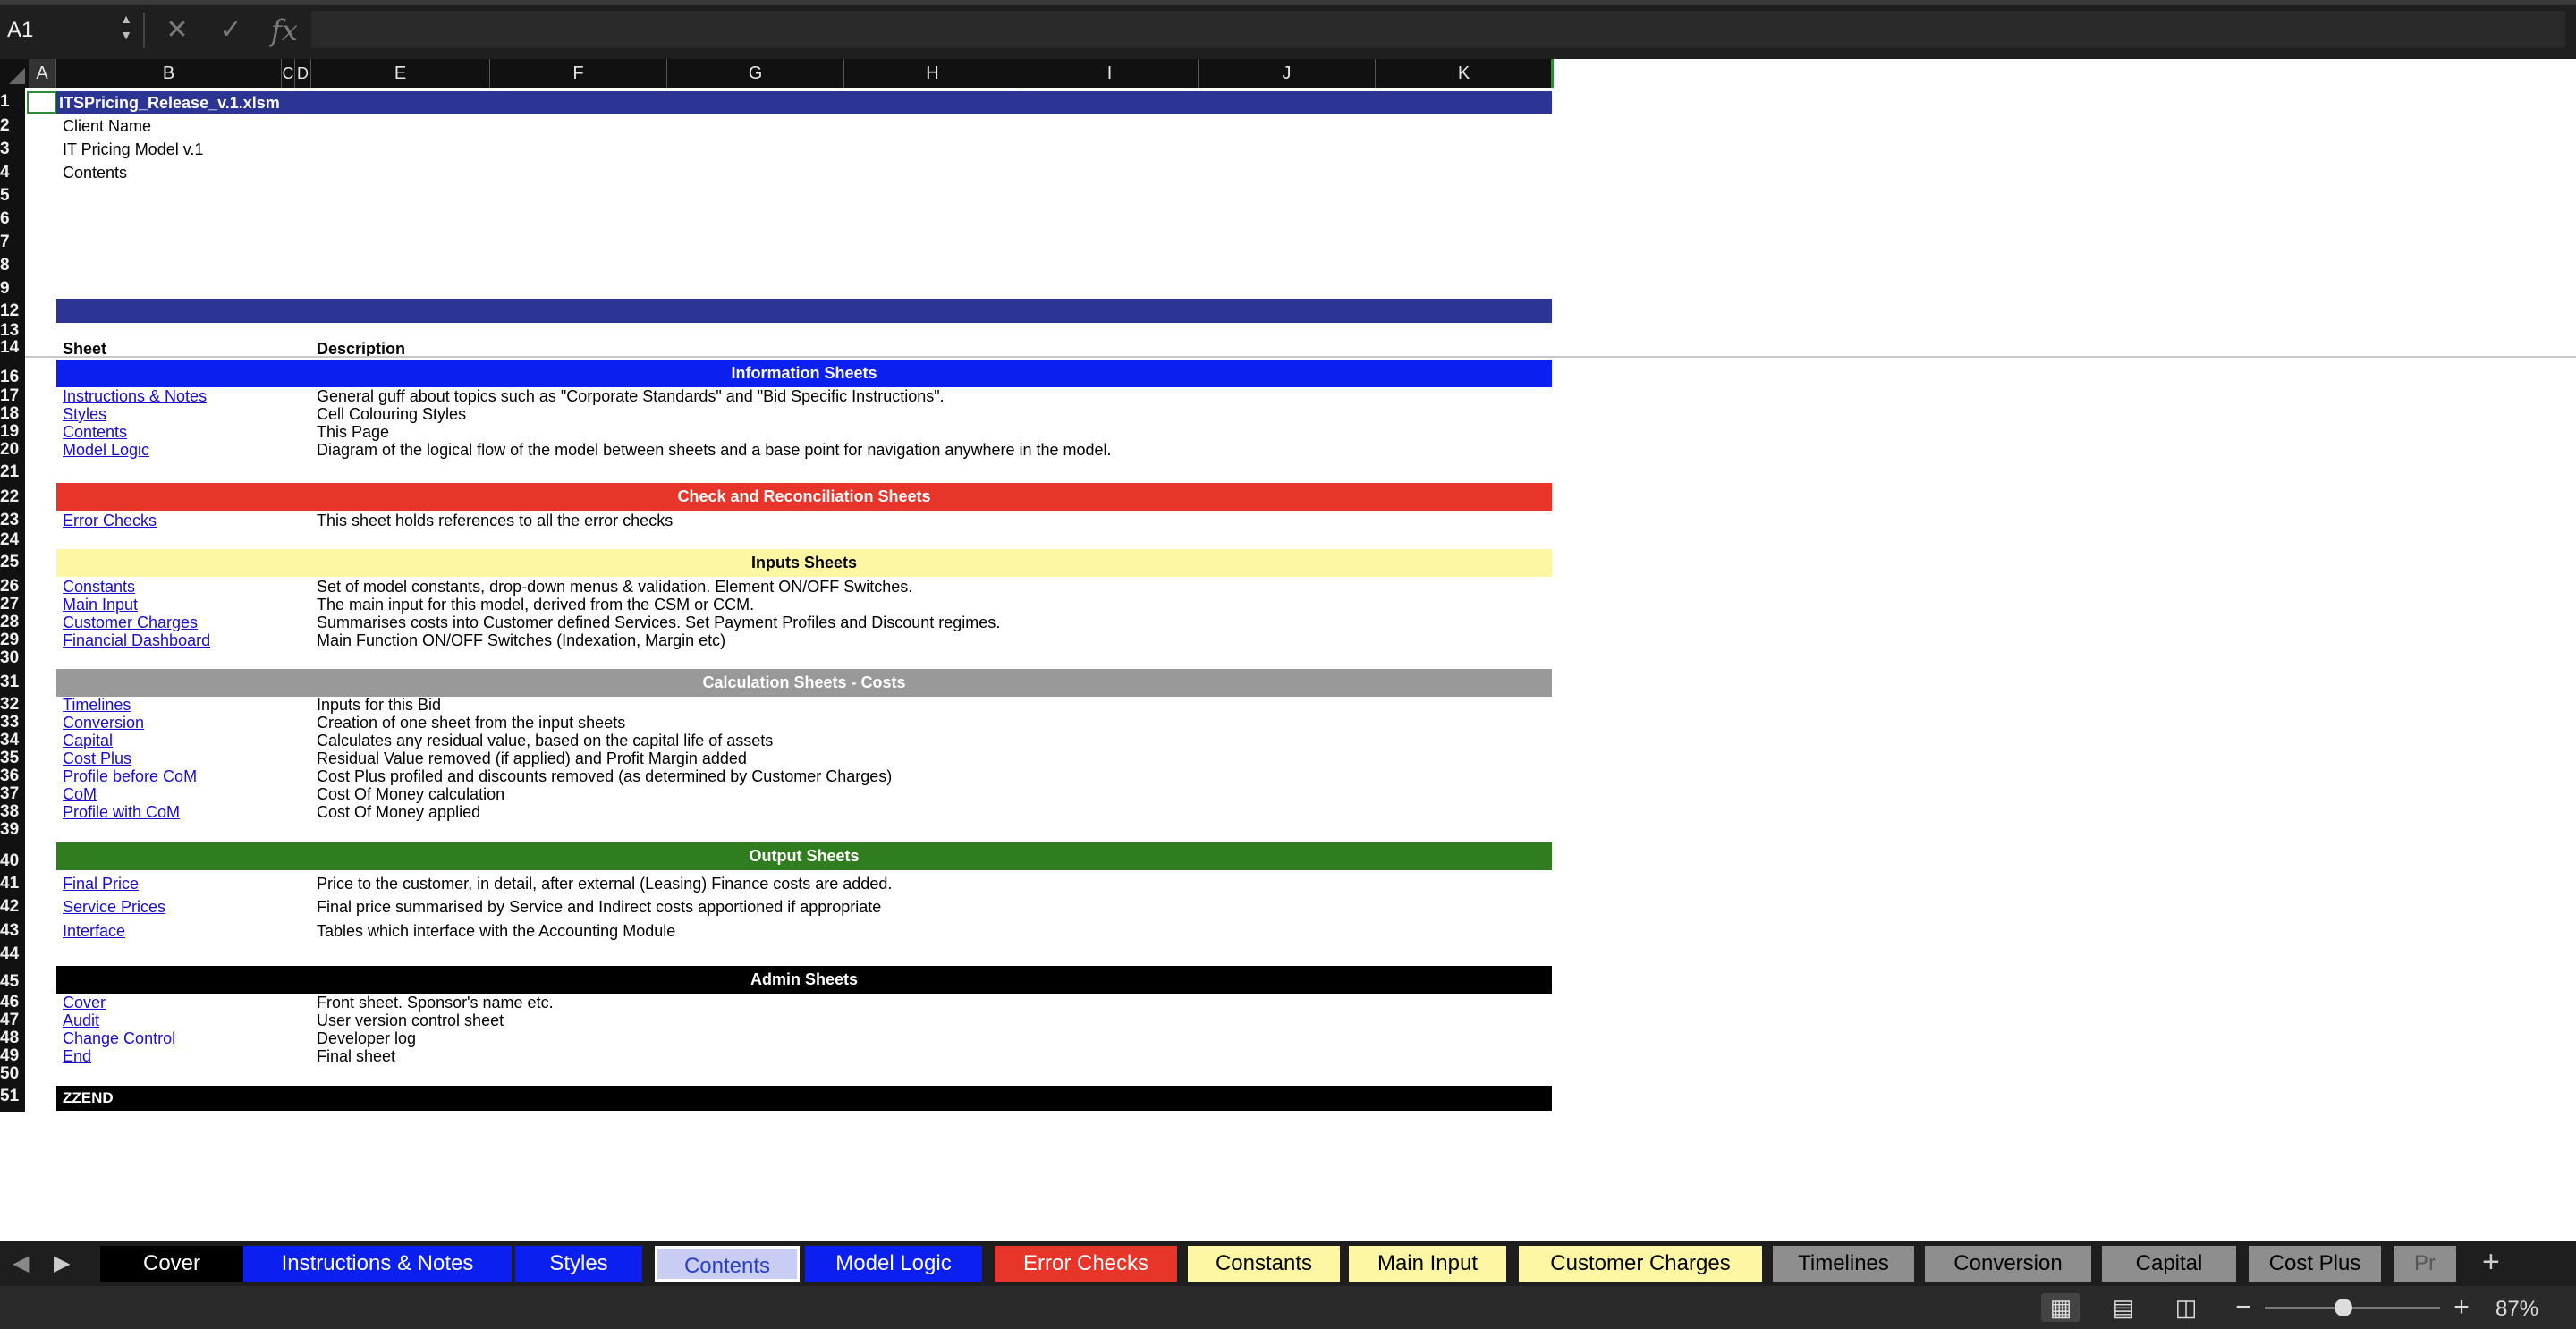 Image resolution: width=2576 pixels, height=1329 pixels. What do you see at coordinates (103, 723) in the screenshot?
I see `sheet-link: Conversion` at bounding box center [103, 723].